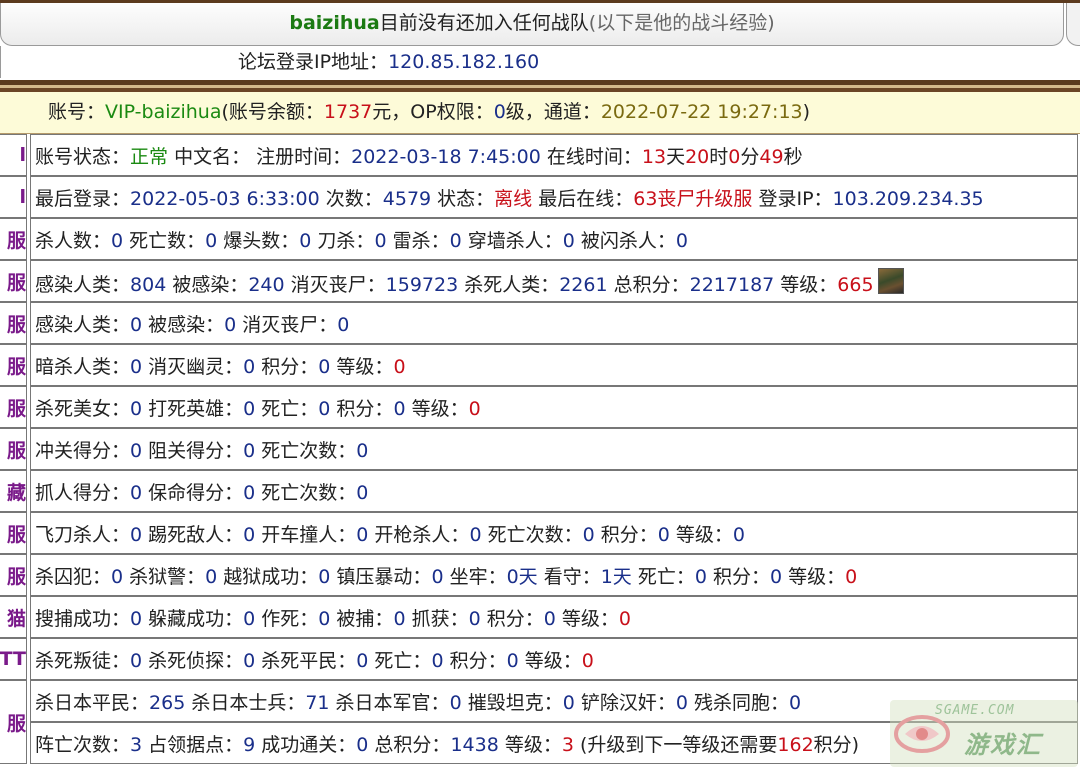  What do you see at coordinates (164, 241) in the screenshot?
I see `stat-label: 死亡数：` at bounding box center [164, 241].